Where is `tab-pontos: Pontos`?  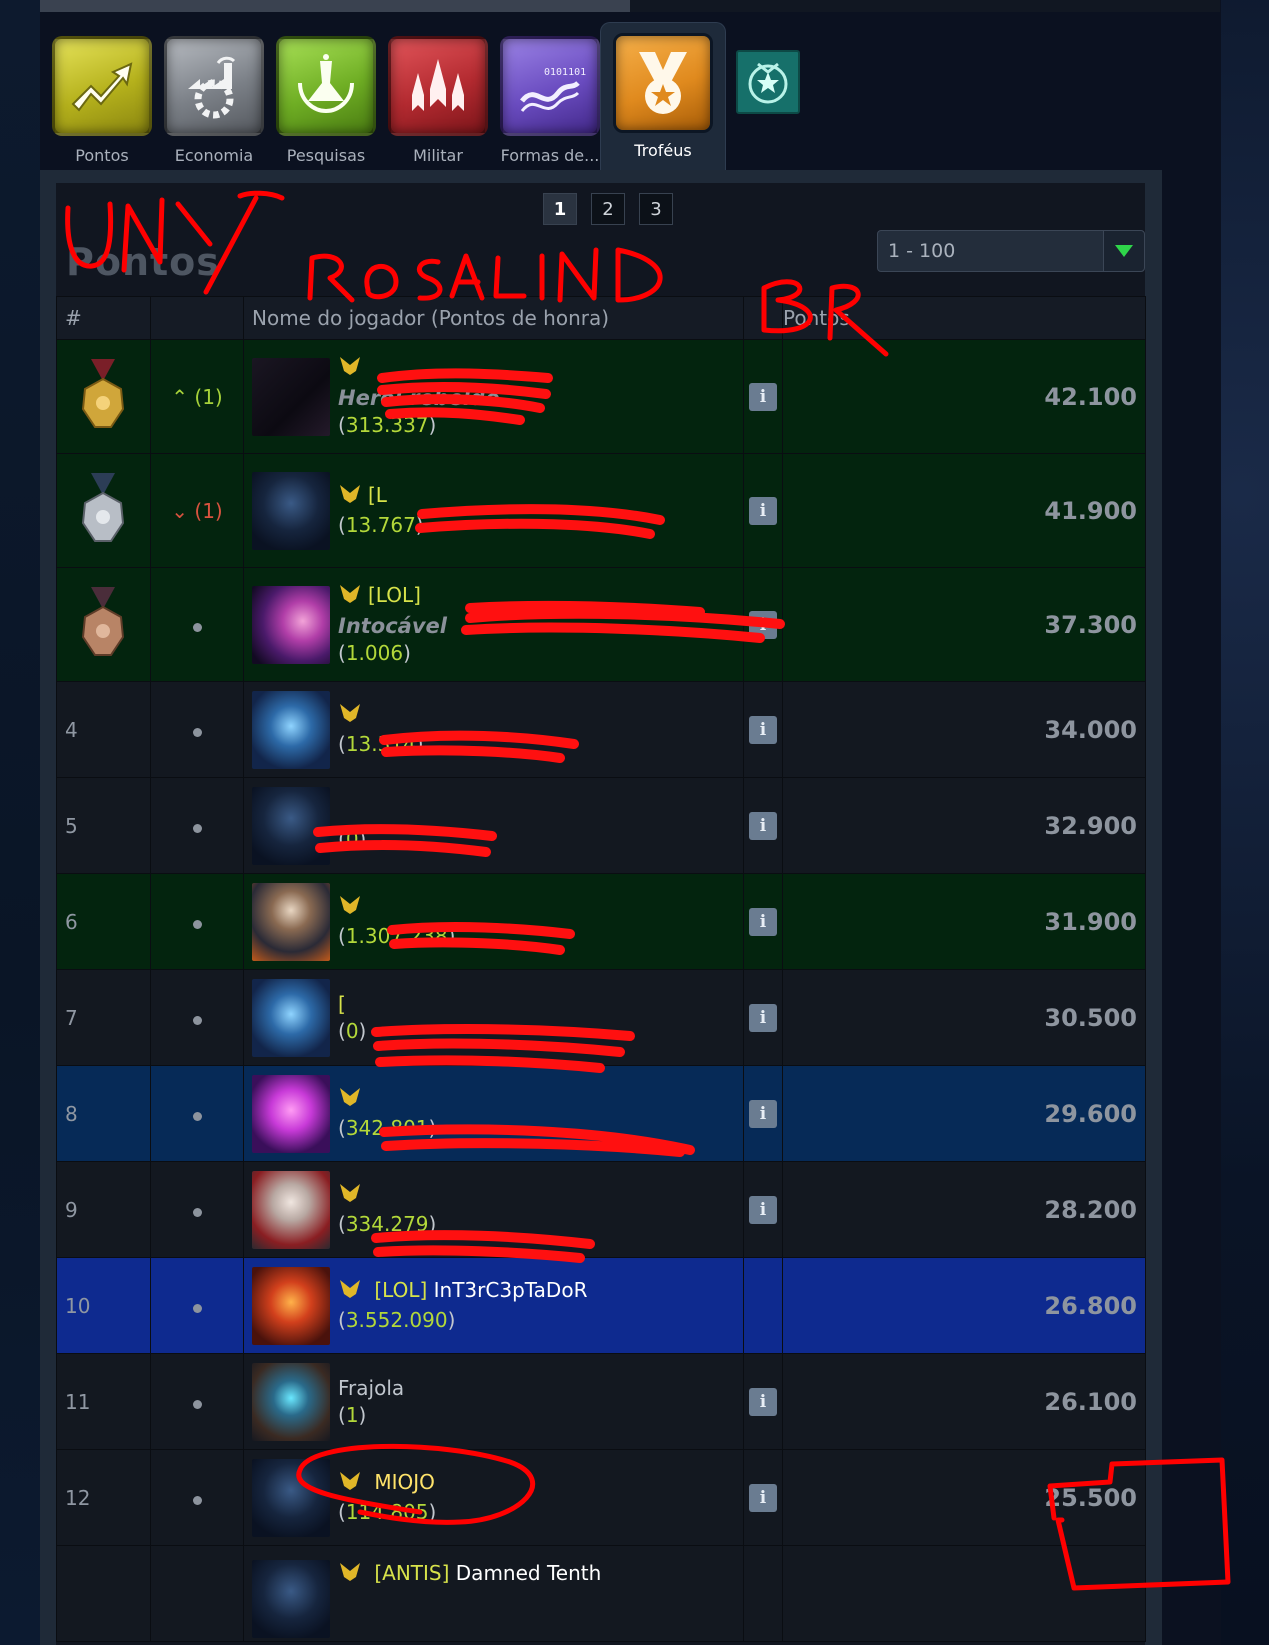 tab-pontos: Pontos is located at coordinates (102, 100).